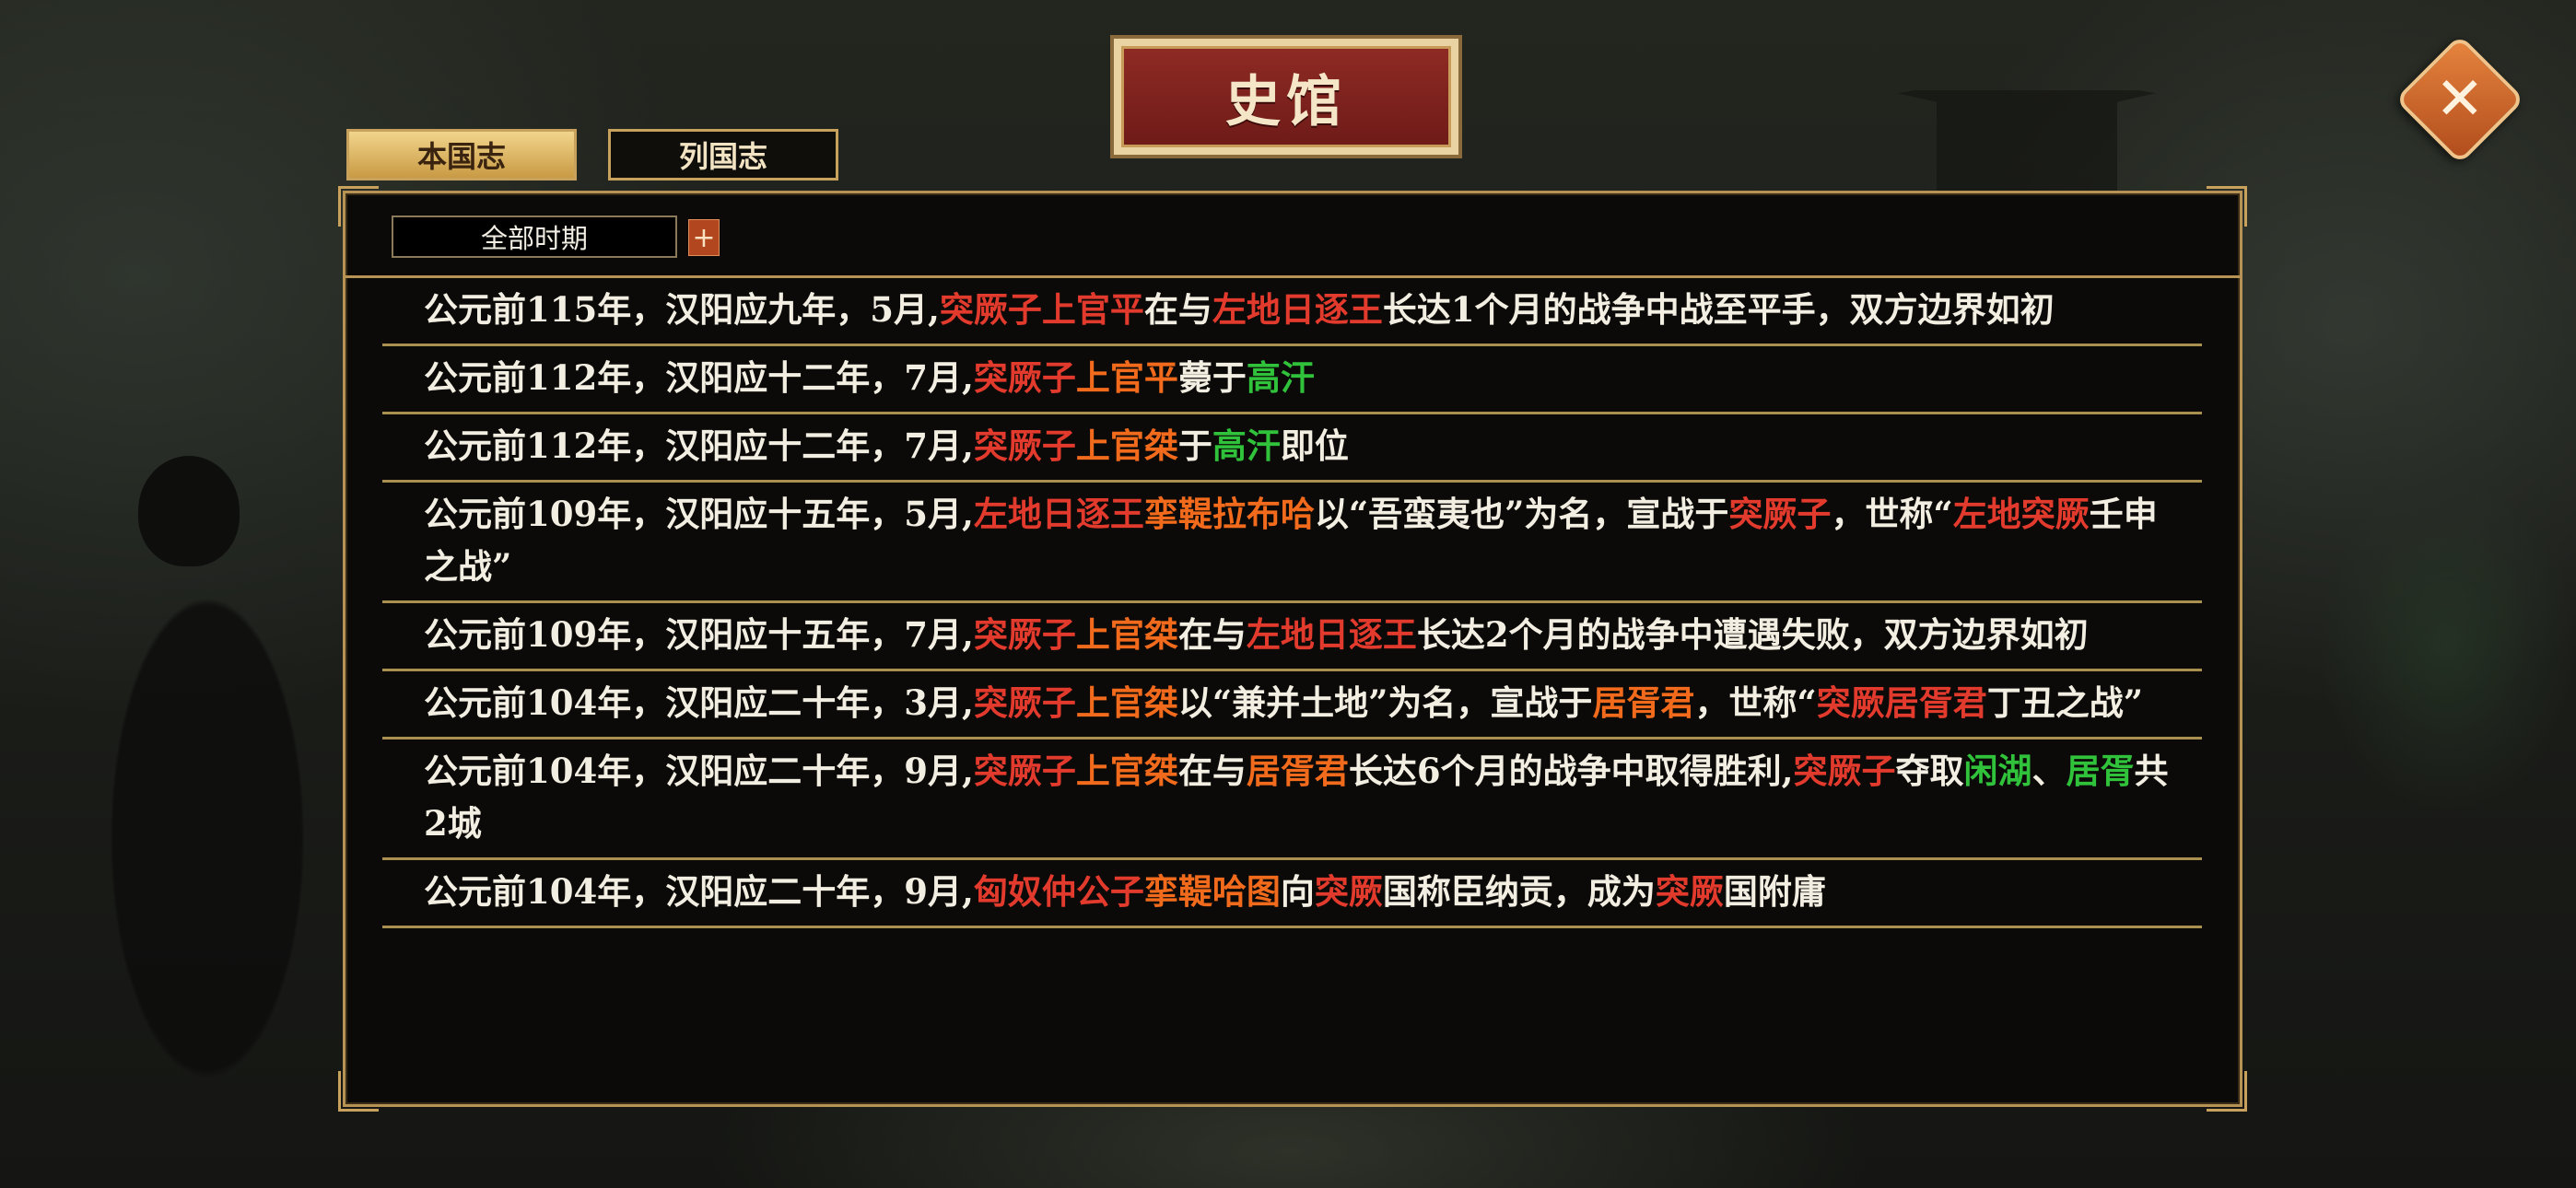 The image size is (2576, 1188). What do you see at coordinates (189, 511) in the screenshot?
I see `scholar-head-silhouette` at bounding box center [189, 511].